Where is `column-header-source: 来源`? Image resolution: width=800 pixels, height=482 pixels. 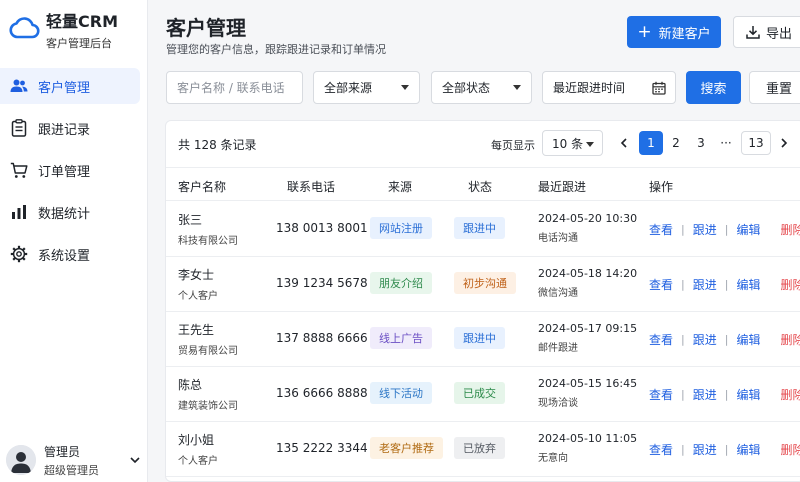 column-header-source: 来源 is located at coordinates (400, 187).